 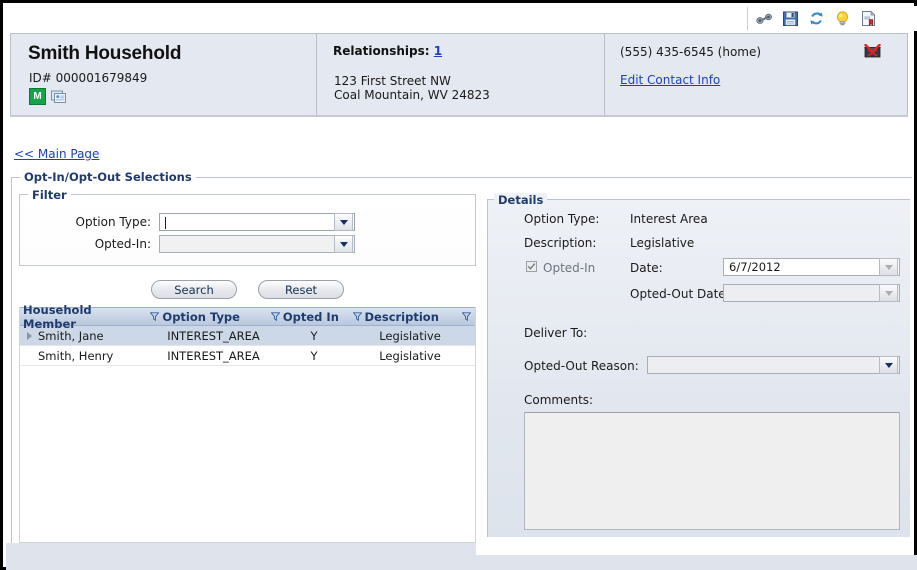 What do you see at coordinates (888, 267) in the screenshot?
I see `details-date-dropdown-arrow` at bounding box center [888, 267].